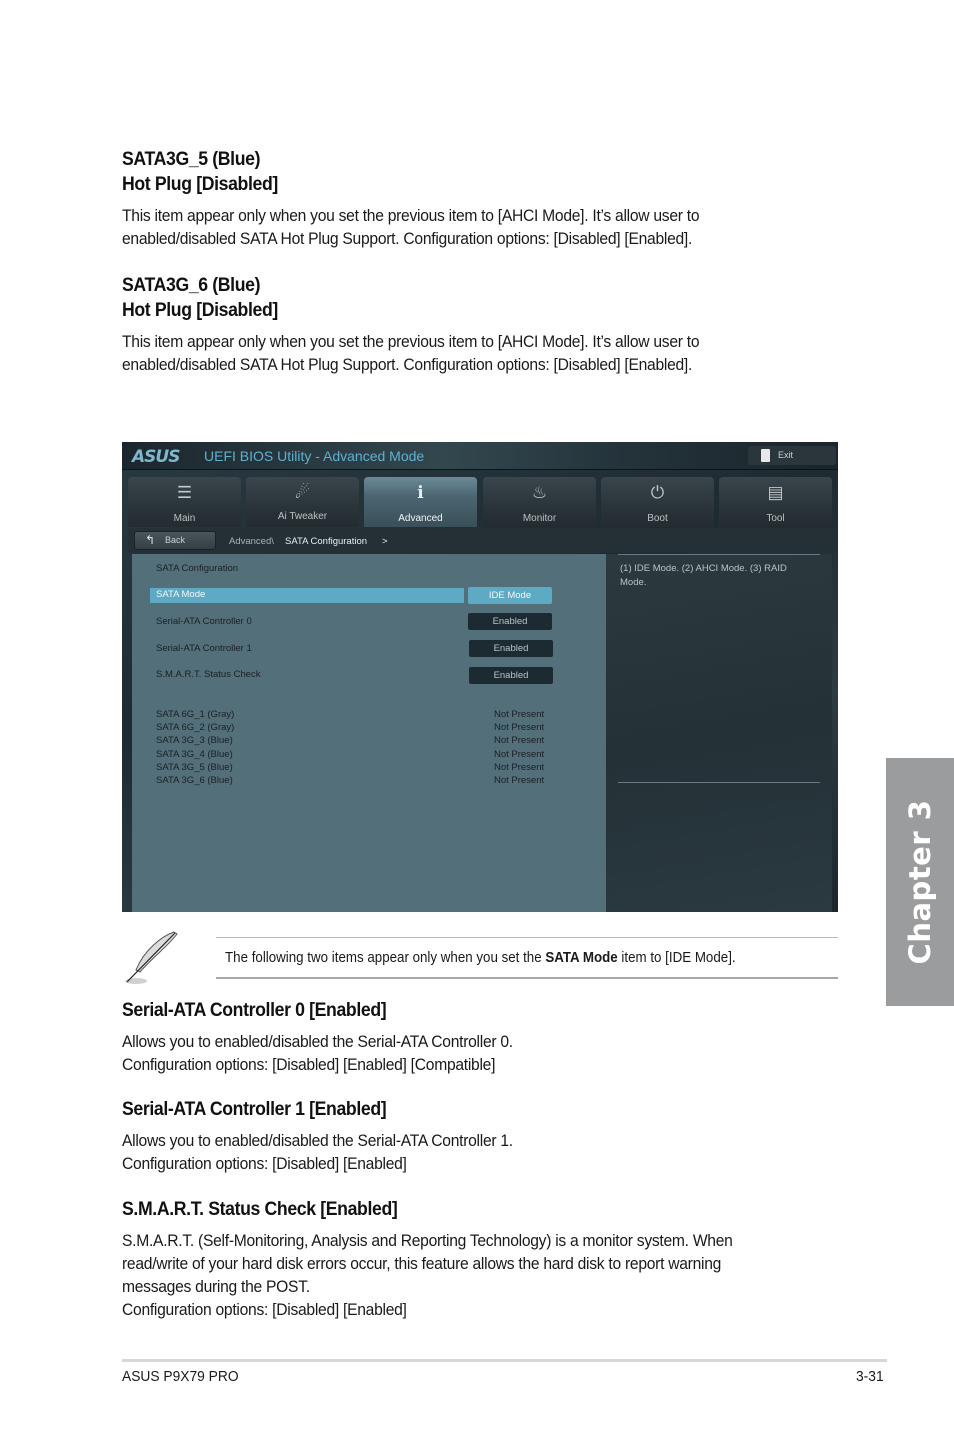 The image size is (954, 1438). I want to click on chapter-tab: Chapter 3, so click(920, 882).